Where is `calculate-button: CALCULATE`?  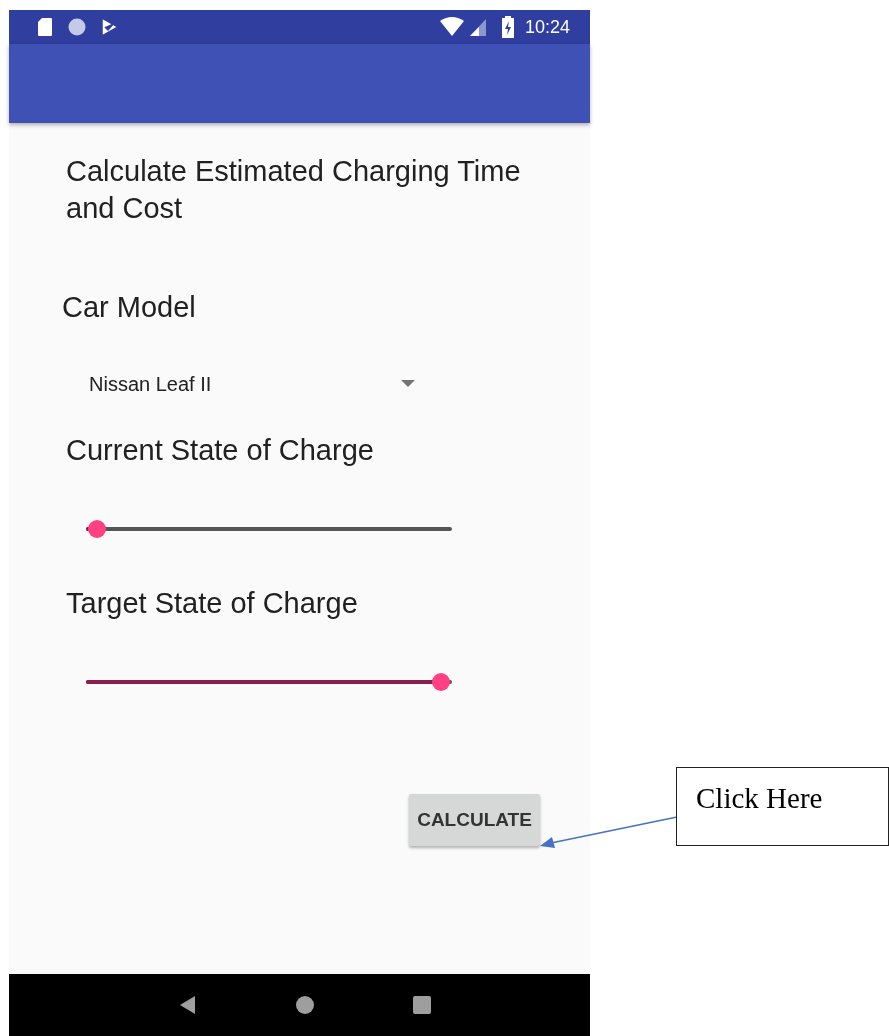
calculate-button: CALCULATE is located at coordinates (474, 820).